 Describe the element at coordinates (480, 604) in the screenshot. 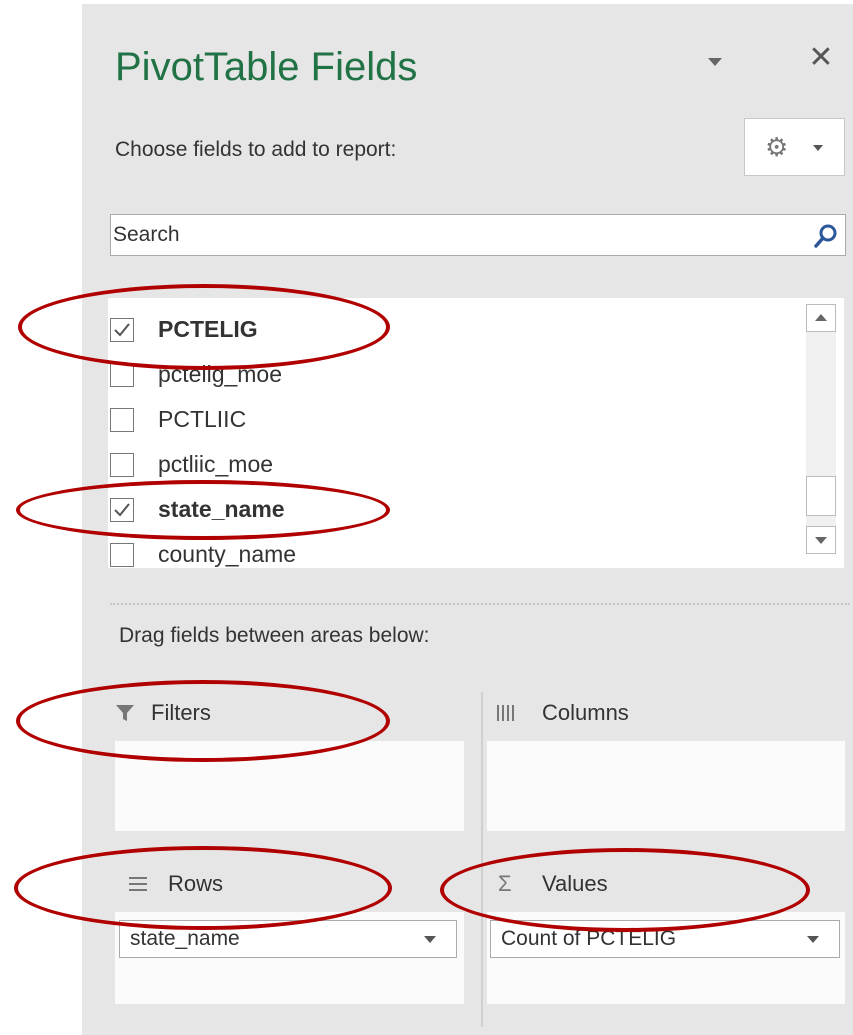

I see `section-divider` at that location.